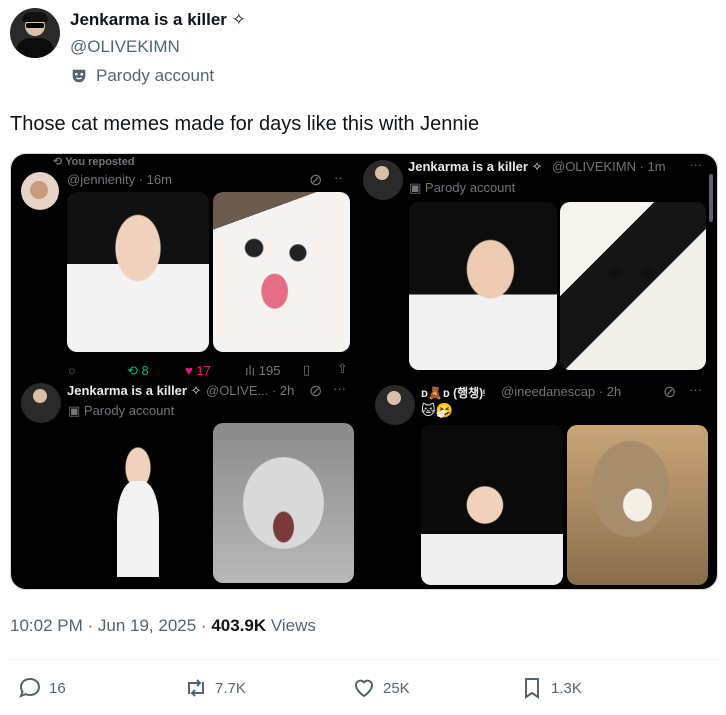 The width and height of the screenshot is (726, 715). Describe the element at coordinates (76, 410) in the screenshot. I see `q3-mask-icon: ▣` at that location.